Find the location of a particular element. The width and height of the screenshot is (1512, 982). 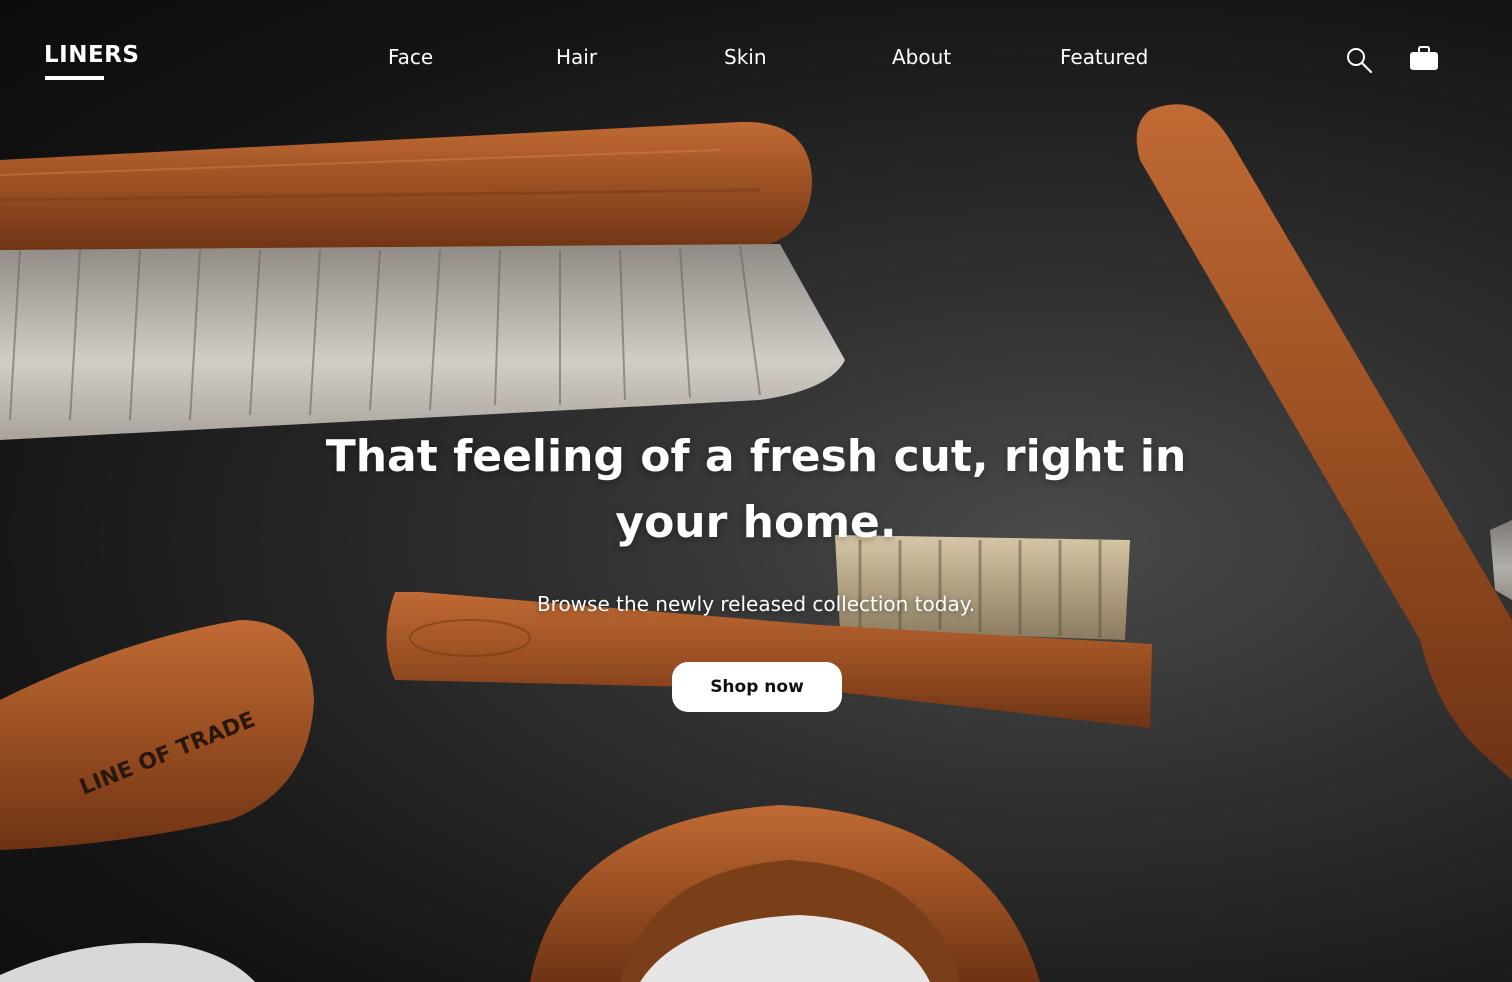

top-navigation: LINERS Face Hair Skin About Featured is located at coordinates (756, 60).